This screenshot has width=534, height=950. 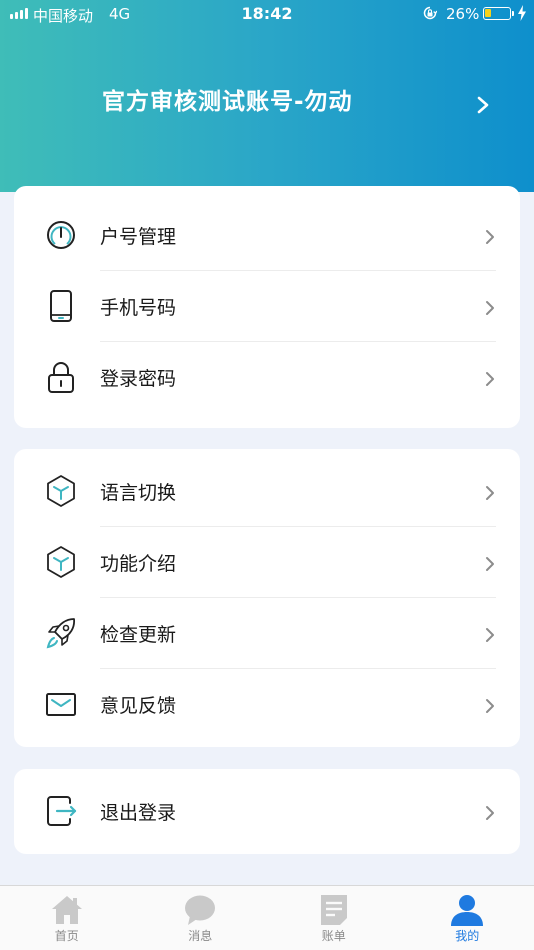 I want to click on menu-item-feedback: 意见反馈, so click(x=267, y=704).